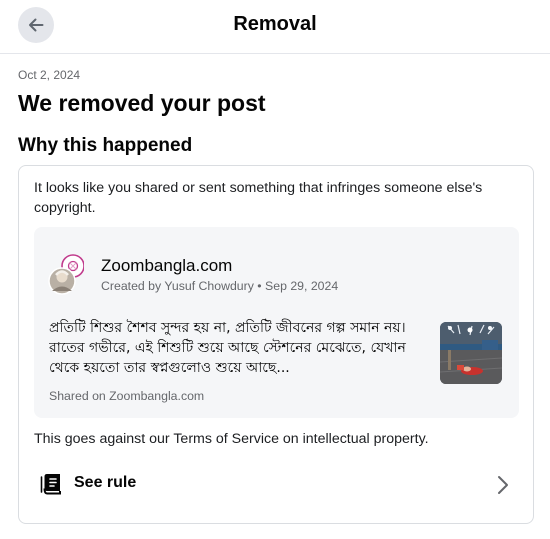  What do you see at coordinates (66, 274) in the screenshot?
I see `page-avatar` at bounding box center [66, 274].